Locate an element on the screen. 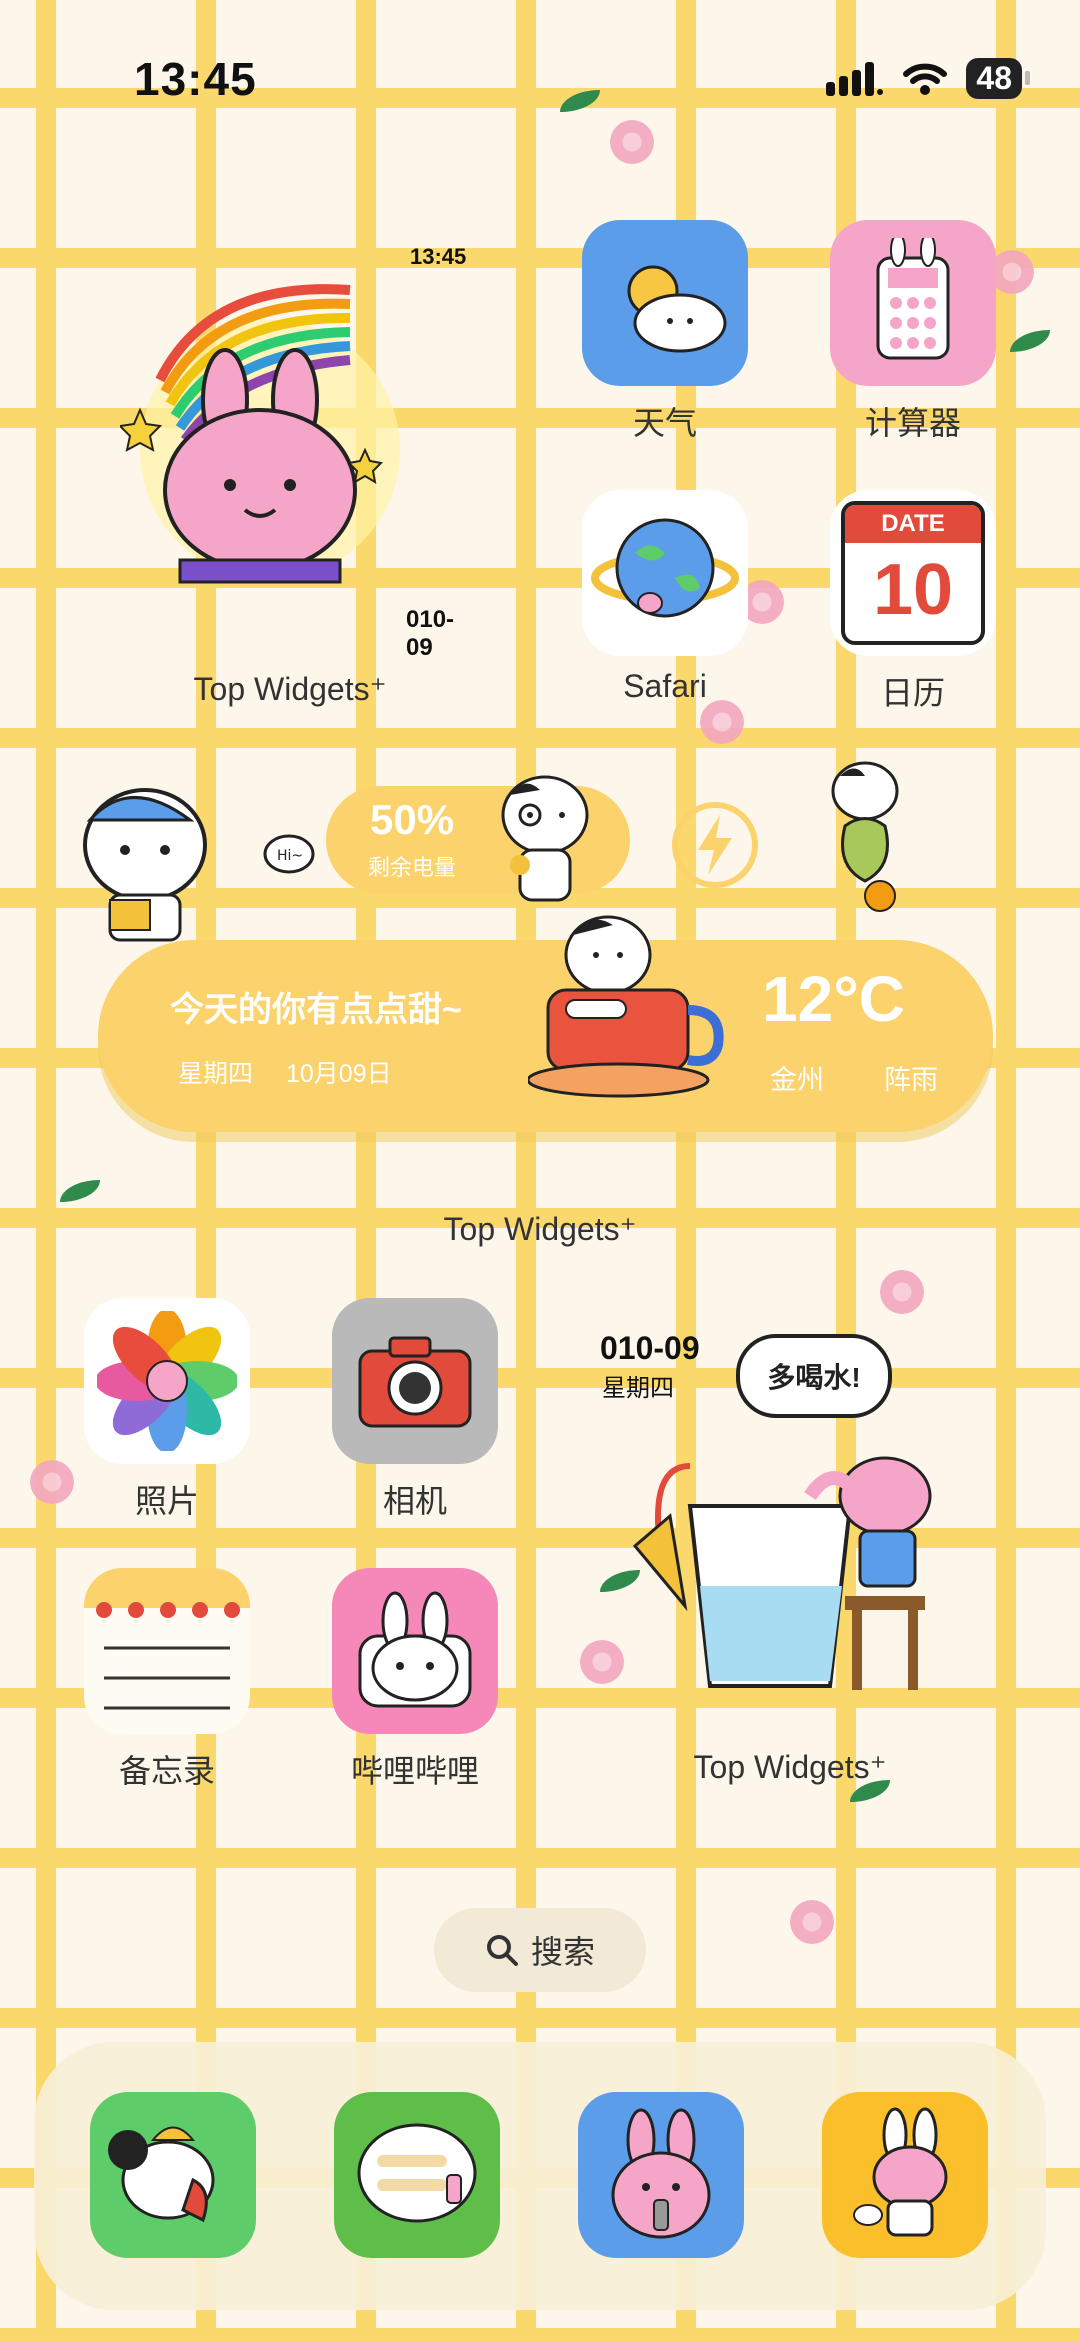 Image resolution: width=1080 pixels, height=2341 pixels. weekday-text: 星期四 is located at coordinates (216, 1074).